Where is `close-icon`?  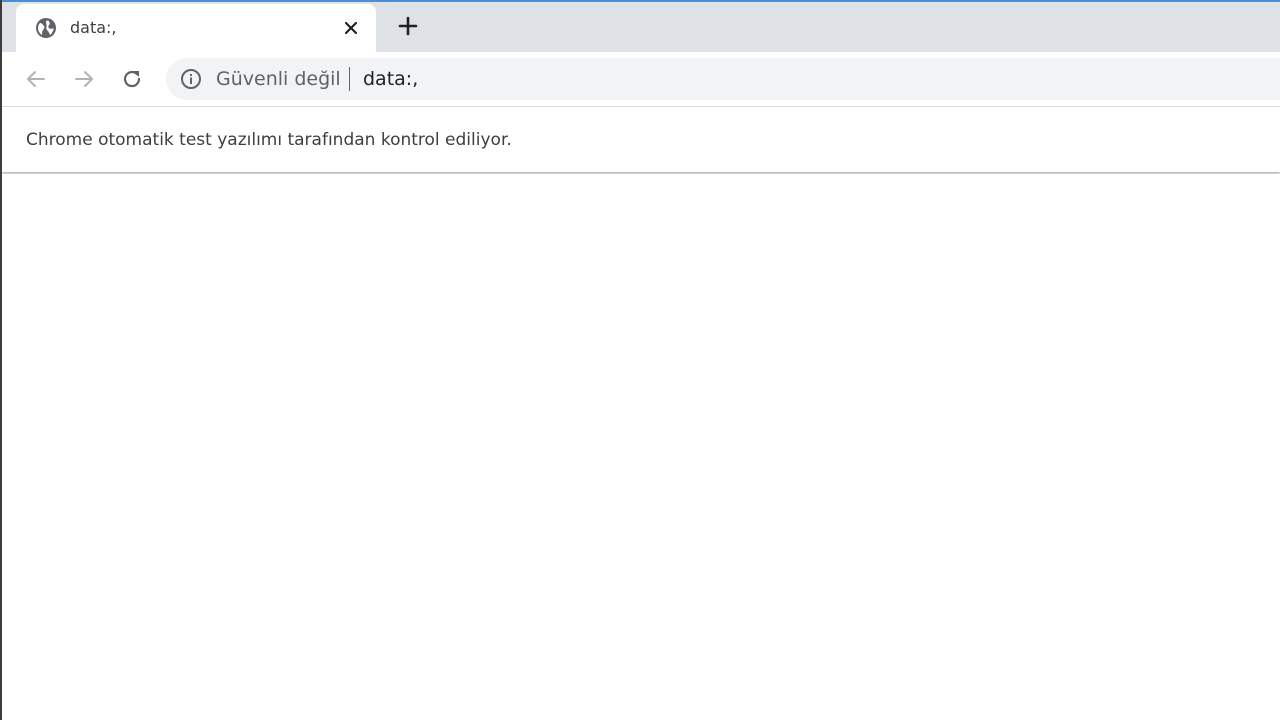 close-icon is located at coordinates (351, 28).